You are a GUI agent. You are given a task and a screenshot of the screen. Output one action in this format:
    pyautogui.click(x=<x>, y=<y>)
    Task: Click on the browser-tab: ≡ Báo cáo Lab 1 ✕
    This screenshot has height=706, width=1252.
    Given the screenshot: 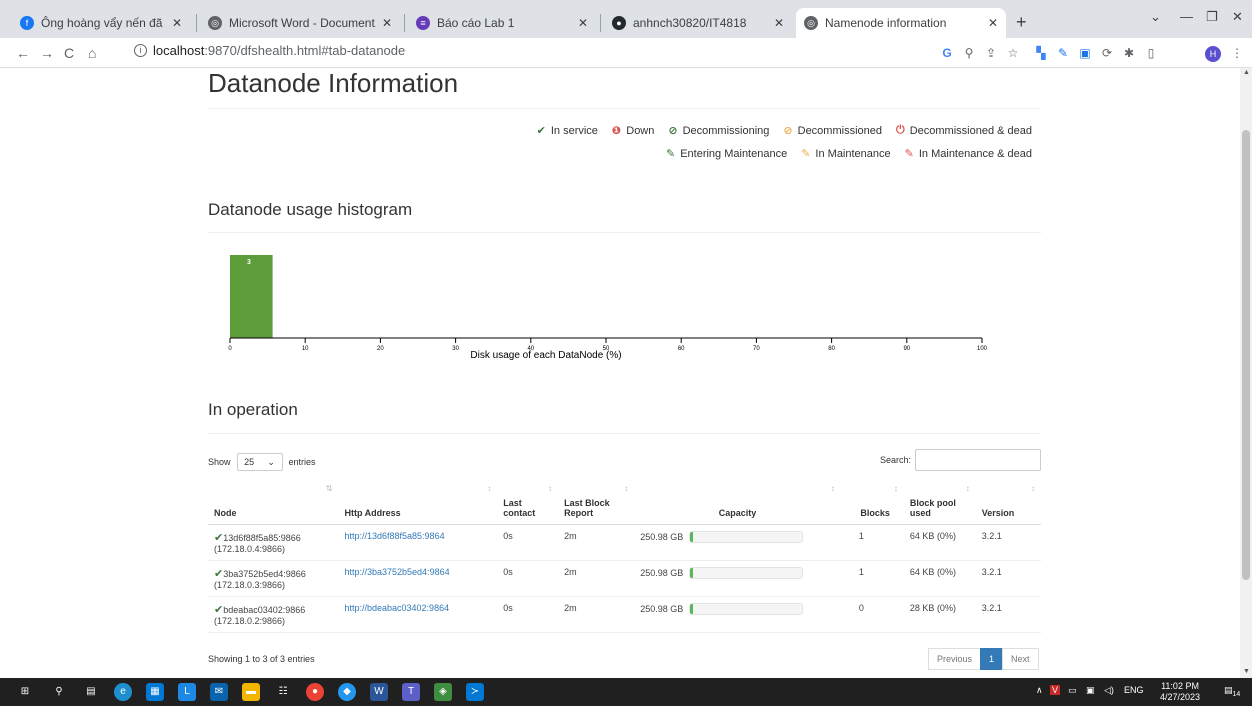 What is the action you would take?
    pyautogui.click(x=502, y=23)
    